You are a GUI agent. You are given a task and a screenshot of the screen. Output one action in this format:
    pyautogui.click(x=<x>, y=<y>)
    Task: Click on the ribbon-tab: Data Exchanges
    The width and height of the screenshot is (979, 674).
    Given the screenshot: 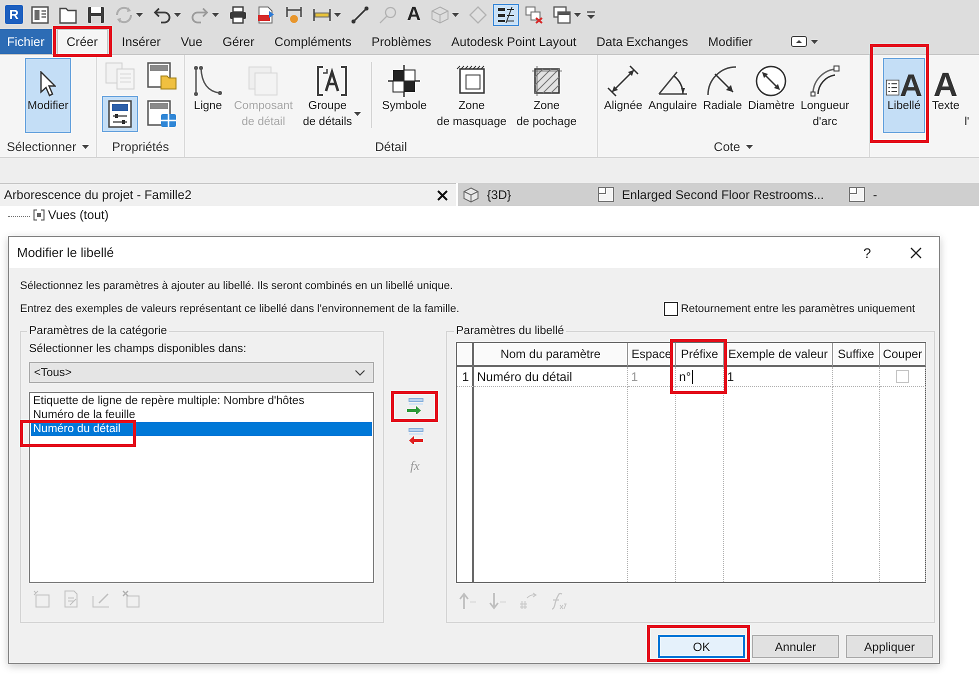 What is the action you would take?
    pyautogui.click(x=642, y=41)
    